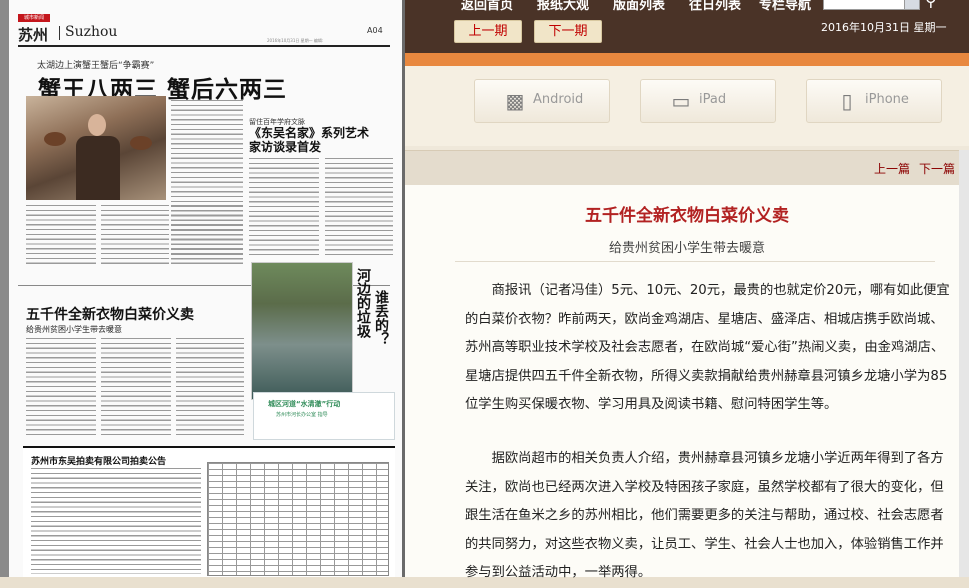 The height and width of the screenshot is (588, 969). Describe the element at coordinates (964, 363) in the screenshot. I see `scrollbar` at that location.